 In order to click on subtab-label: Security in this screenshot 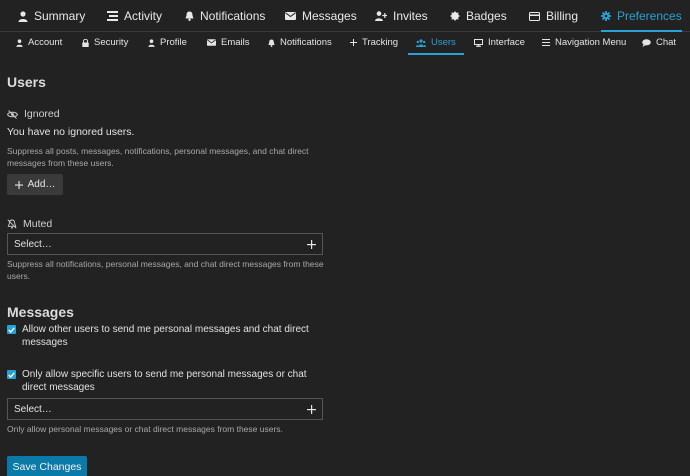, I will do `click(111, 42)`.